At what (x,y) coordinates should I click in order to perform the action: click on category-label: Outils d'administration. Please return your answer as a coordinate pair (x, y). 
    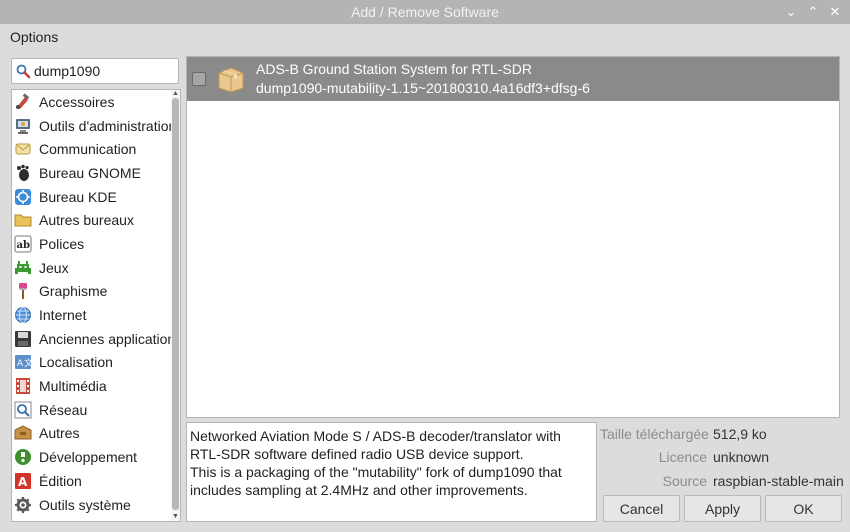
    Looking at the image, I should click on (108, 125).